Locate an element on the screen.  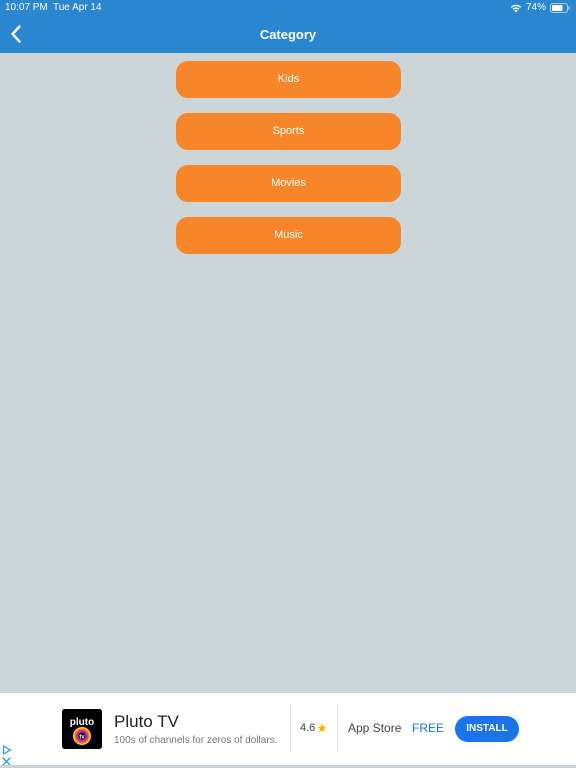
rating-value: 4.6 is located at coordinates (308, 728).